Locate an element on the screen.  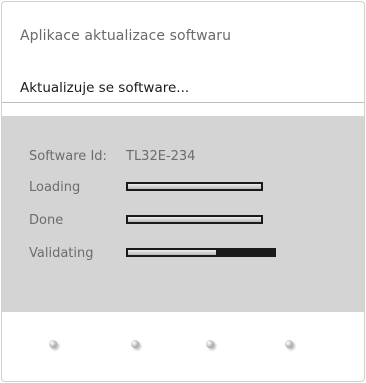
blue-key-icon is located at coordinates (289, 344).